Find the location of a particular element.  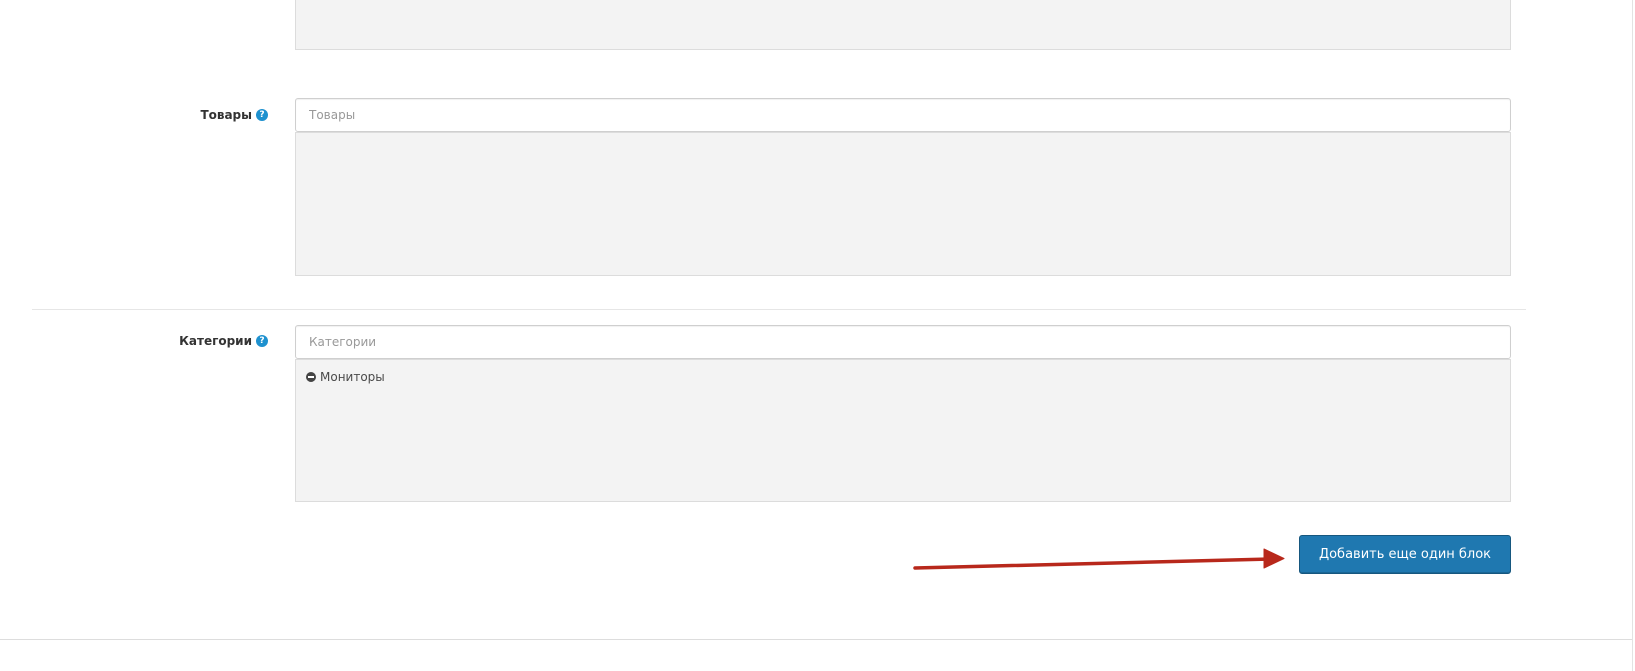

form-divider is located at coordinates (779, 309).